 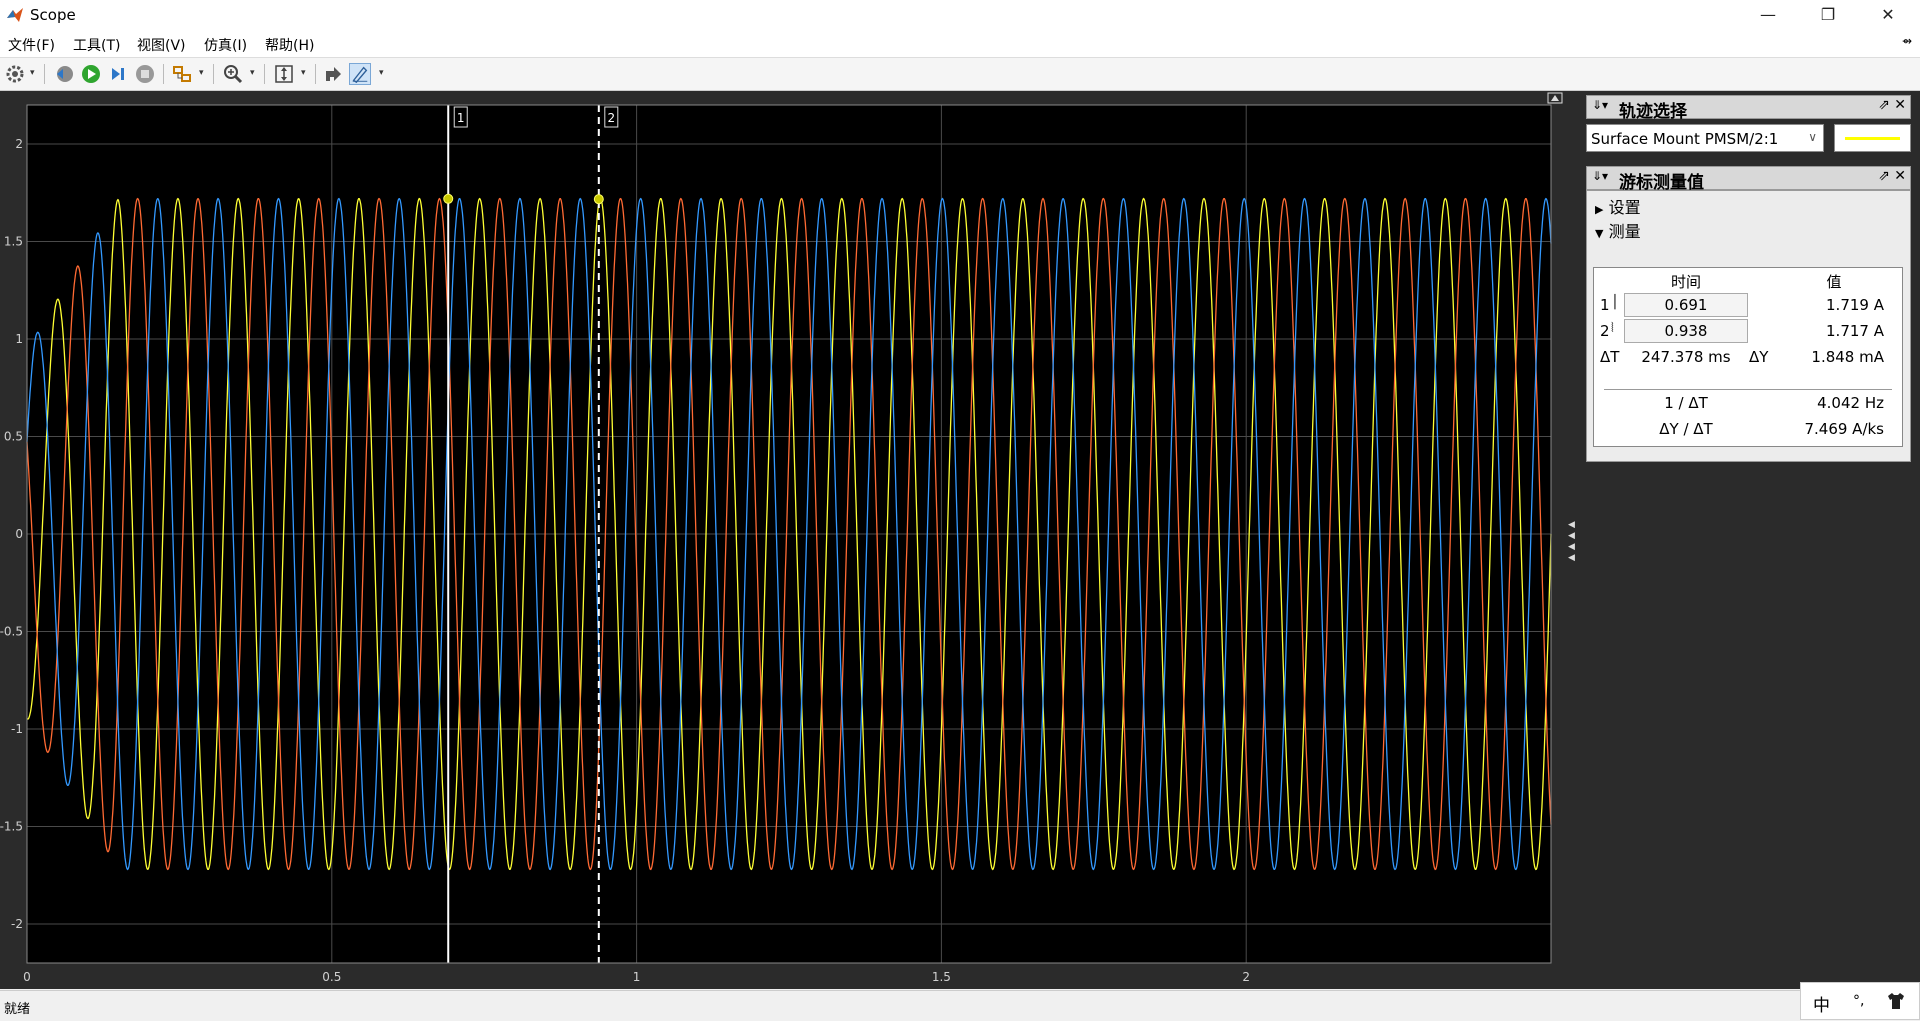 I want to click on ime-toolbar: 中 °,, so click(x=1860, y=1001).